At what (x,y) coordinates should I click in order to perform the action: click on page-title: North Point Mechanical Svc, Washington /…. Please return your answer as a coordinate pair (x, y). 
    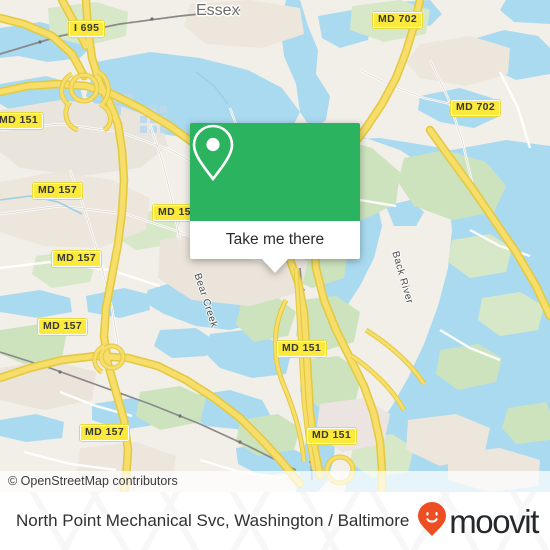
    Looking at the image, I should click on (213, 520).